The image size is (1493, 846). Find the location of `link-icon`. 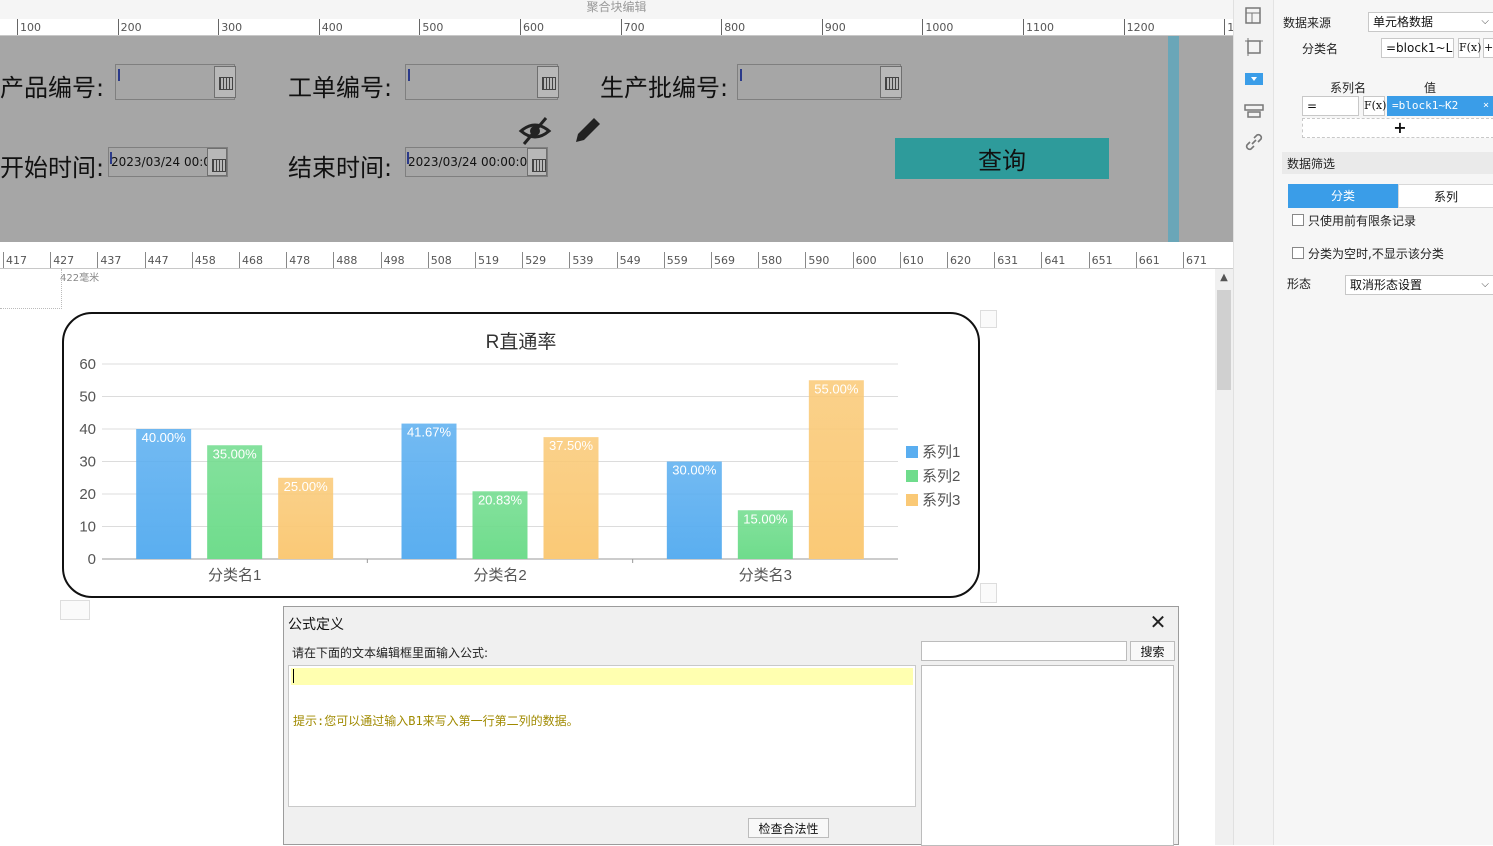

link-icon is located at coordinates (1254, 142).